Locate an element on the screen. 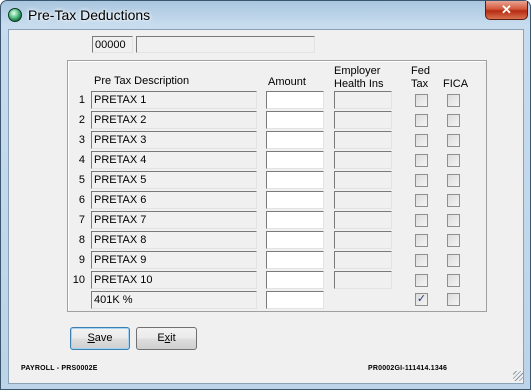 Image resolution: width=531 pixels, height=390 pixels. exit-button: Exit is located at coordinates (166, 338).